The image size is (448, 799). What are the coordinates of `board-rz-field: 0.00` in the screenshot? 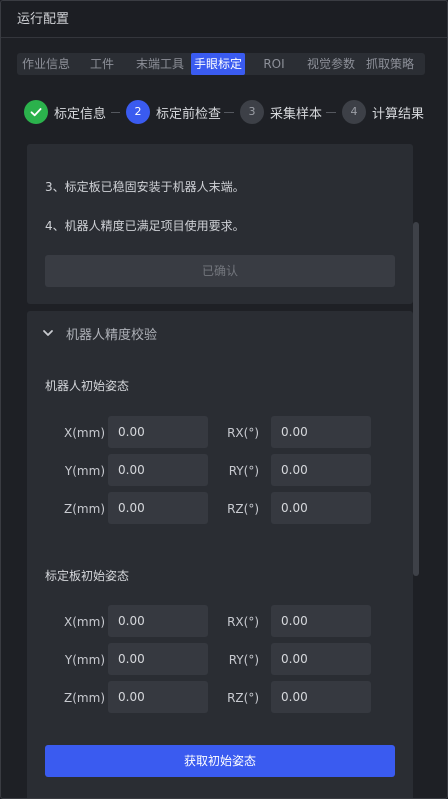 It's located at (321, 697).